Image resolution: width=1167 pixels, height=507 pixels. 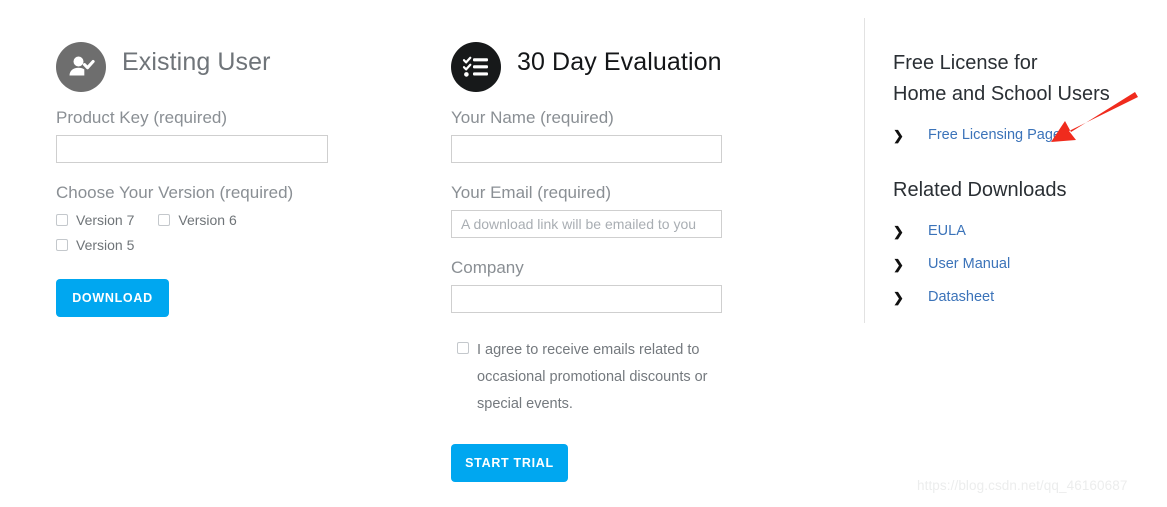 I want to click on free-licensing-page-row: ❯ Free Licensing Page, so click(x=1023, y=135).